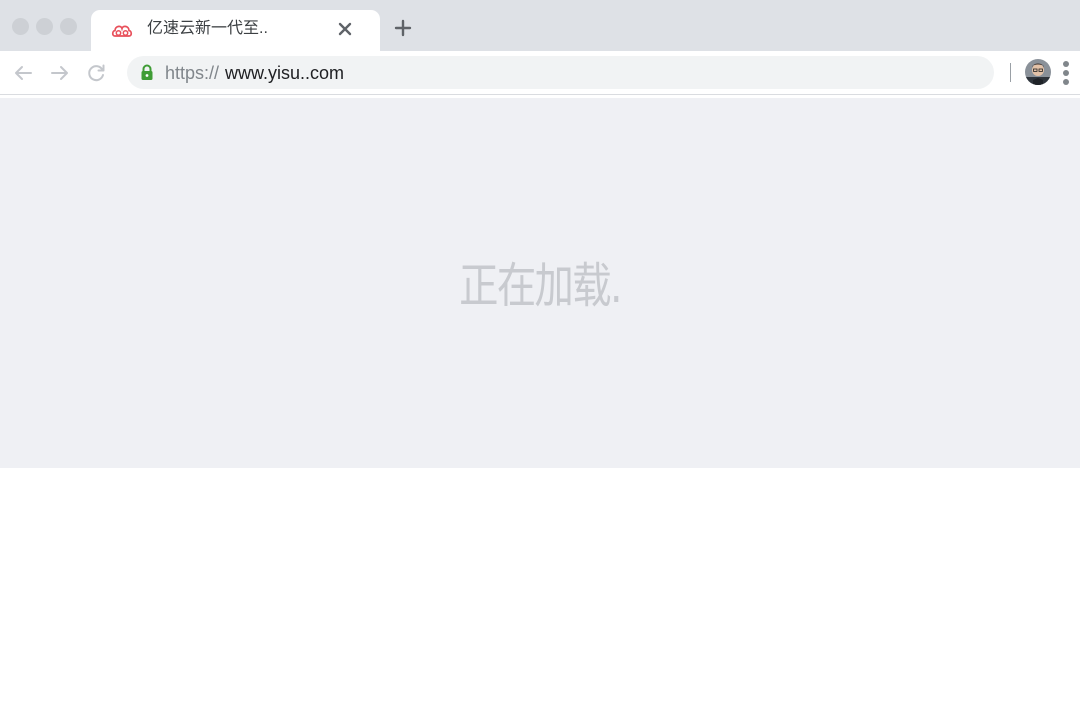 The image size is (1080, 720). What do you see at coordinates (96, 73) in the screenshot?
I see `reload-icon` at bounding box center [96, 73].